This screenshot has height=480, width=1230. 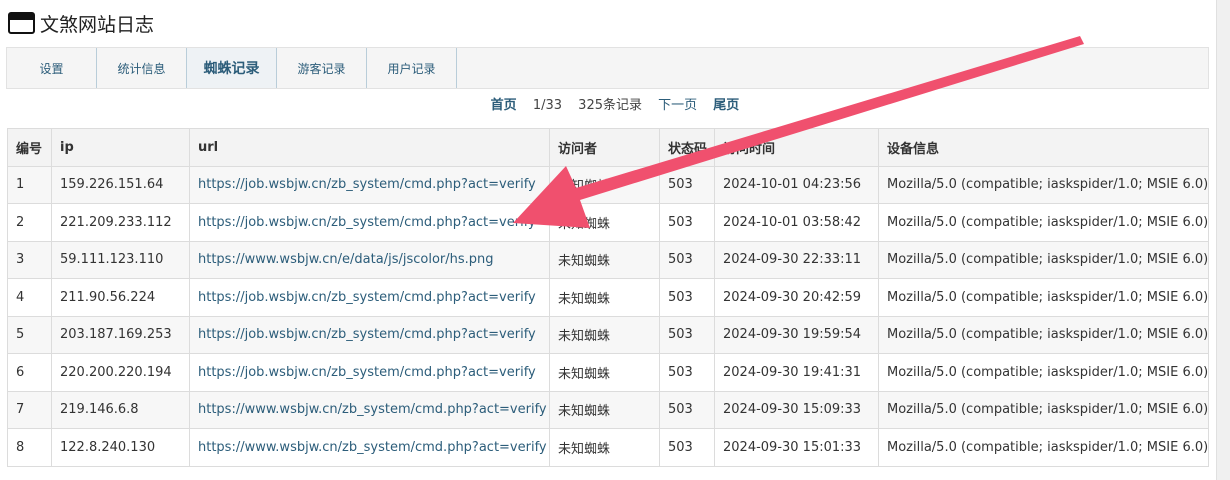 I want to click on pager-record-count: 325条记录, so click(x=610, y=105).